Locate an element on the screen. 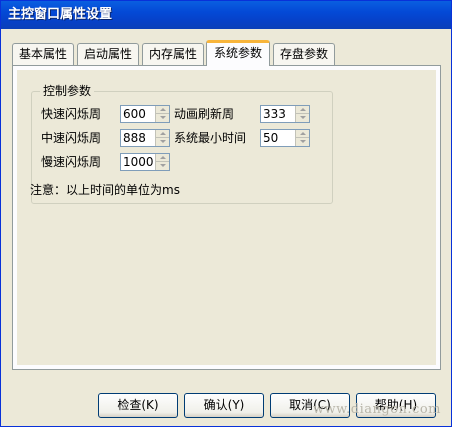  title-bar: 主控窗口属性设置 is located at coordinates (226, 15).